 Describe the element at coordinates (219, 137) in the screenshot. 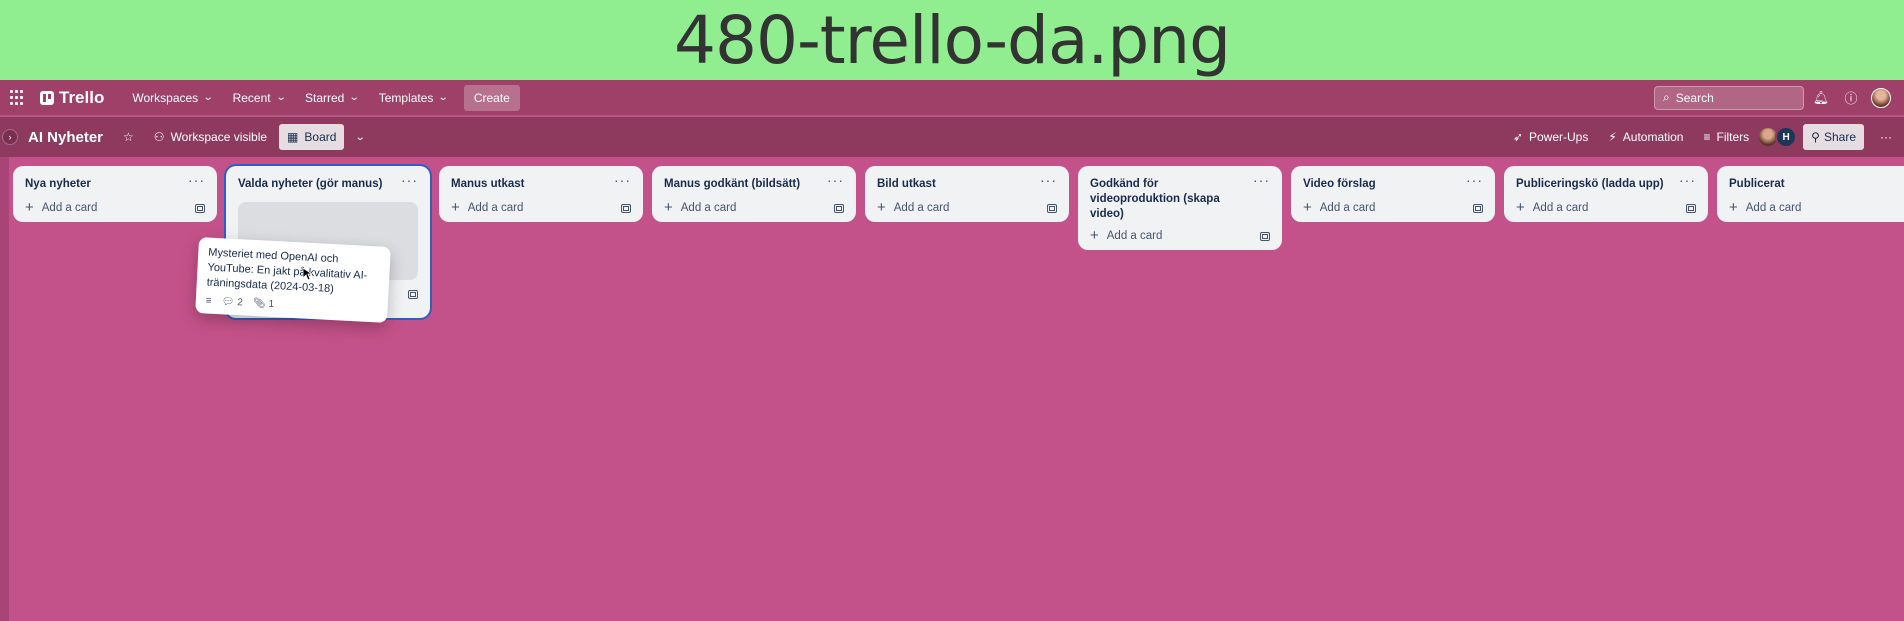

I see `visibility-label: Workspace visible` at that location.